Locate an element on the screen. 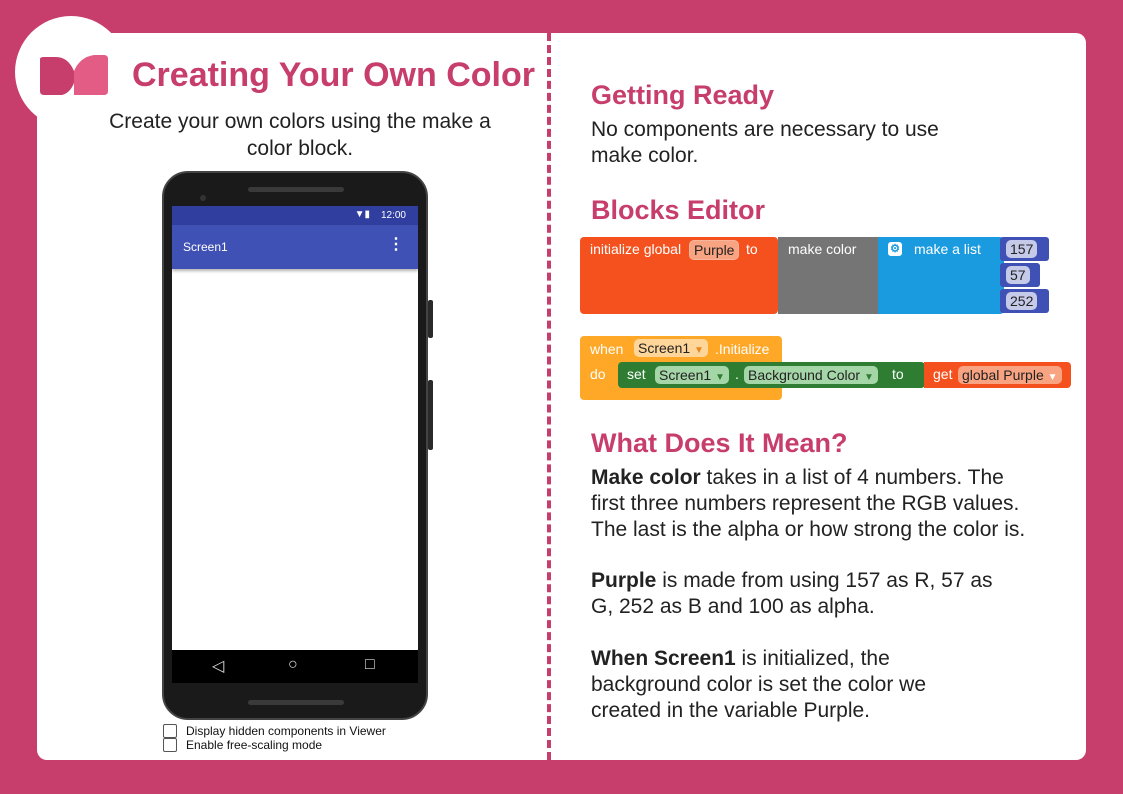  event-text: .Initialize is located at coordinates (742, 349).